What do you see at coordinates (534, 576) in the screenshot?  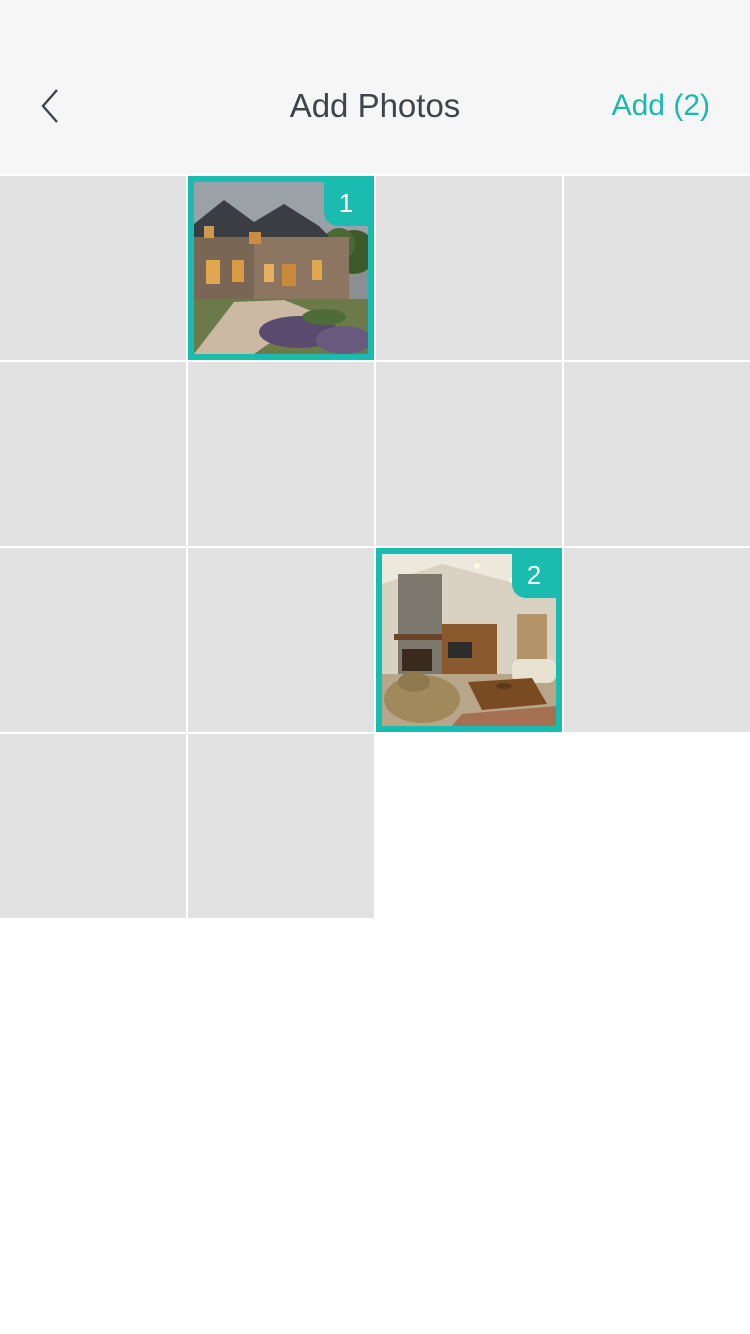 I see `selection-order-badge: 2` at bounding box center [534, 576].